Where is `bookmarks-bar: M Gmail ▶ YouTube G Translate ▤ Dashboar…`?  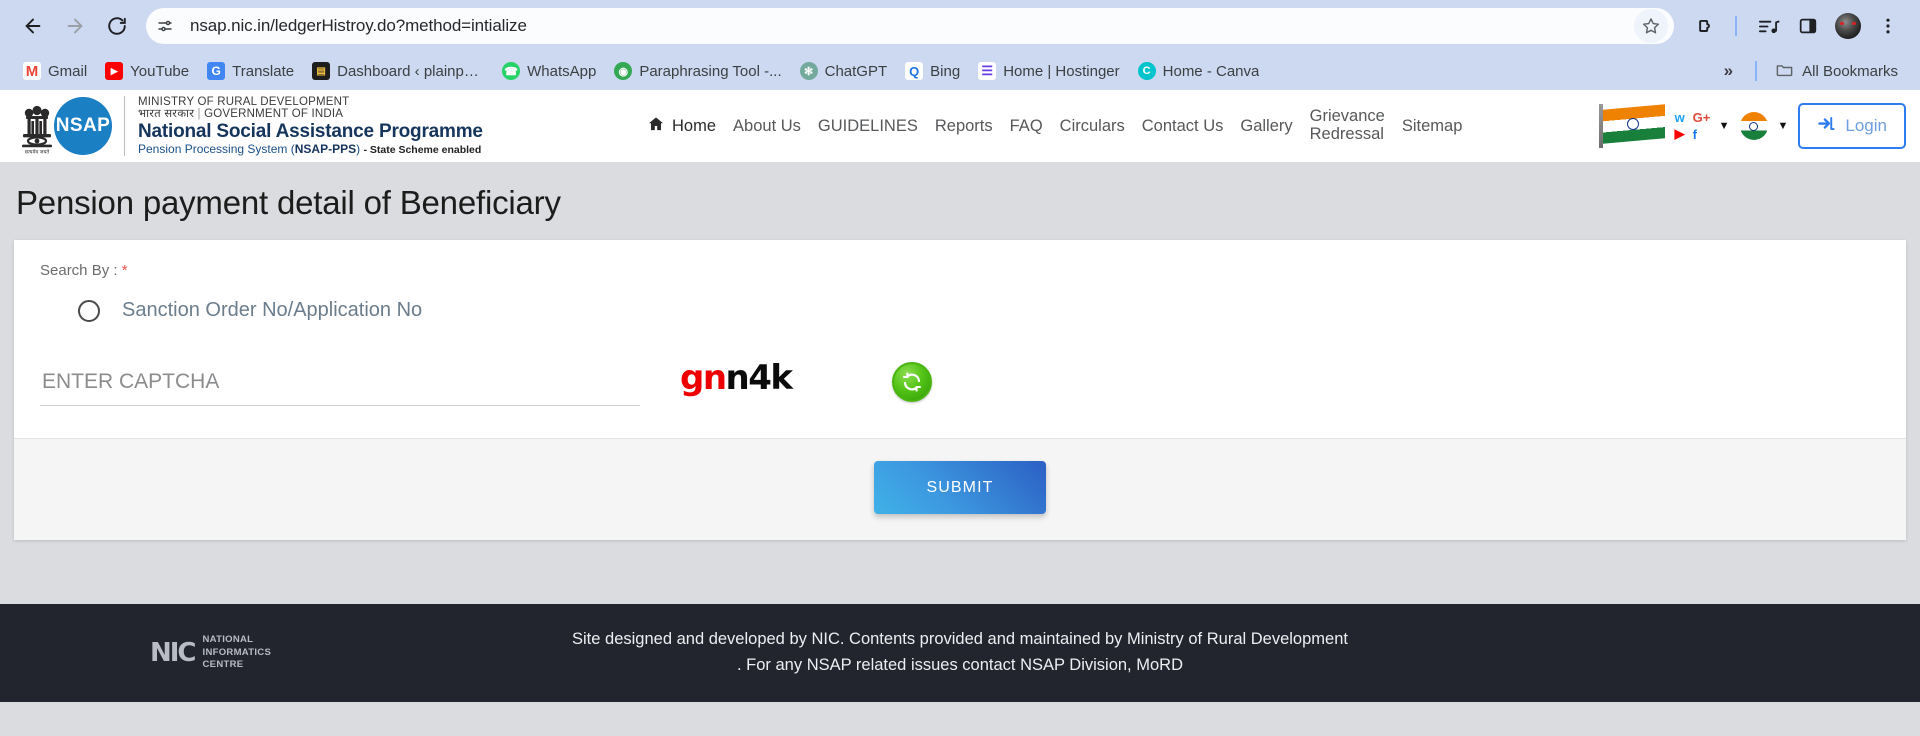
bookmarks-bar: M Gmail ▶ YouTube G Translate ▤ Dashboar… is located at coordinates (960, 71).